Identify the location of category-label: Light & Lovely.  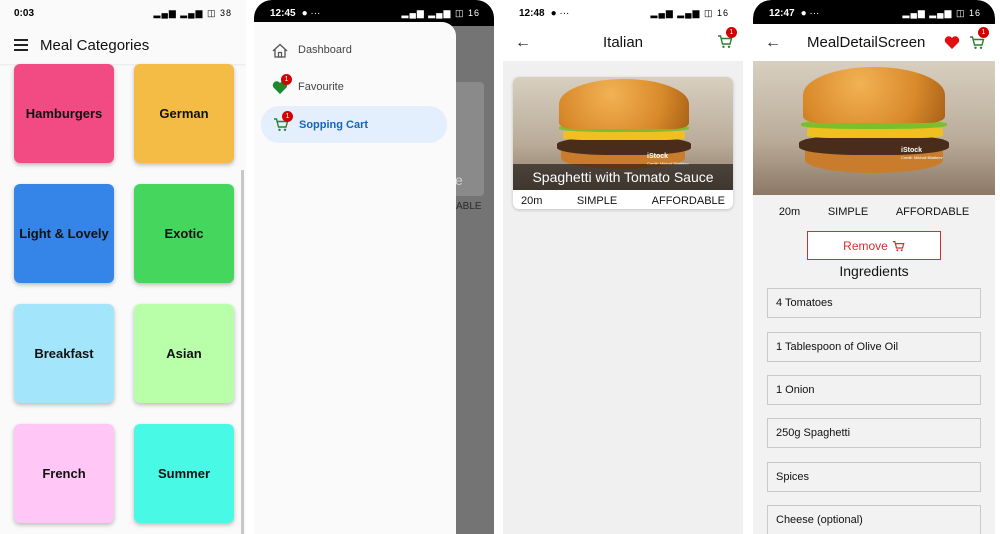
(64, 233).